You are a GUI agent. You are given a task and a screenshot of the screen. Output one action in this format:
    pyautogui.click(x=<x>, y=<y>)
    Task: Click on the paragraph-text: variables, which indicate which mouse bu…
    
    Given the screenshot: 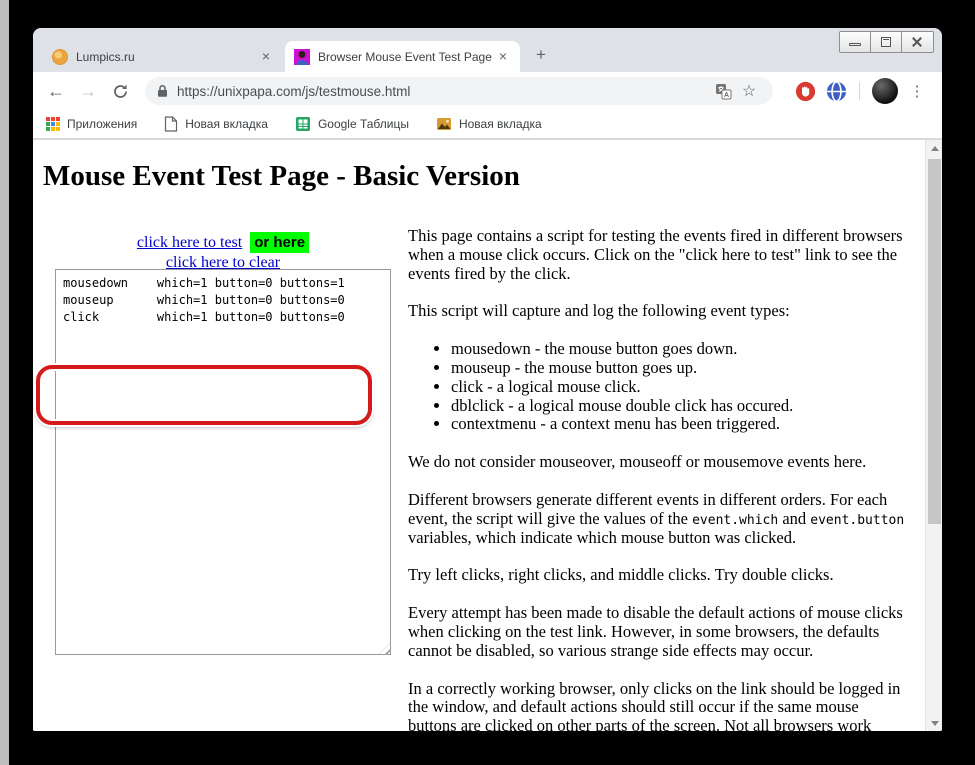 What is the action you would take?
    pyautogui.click(x=602, y=537)
    